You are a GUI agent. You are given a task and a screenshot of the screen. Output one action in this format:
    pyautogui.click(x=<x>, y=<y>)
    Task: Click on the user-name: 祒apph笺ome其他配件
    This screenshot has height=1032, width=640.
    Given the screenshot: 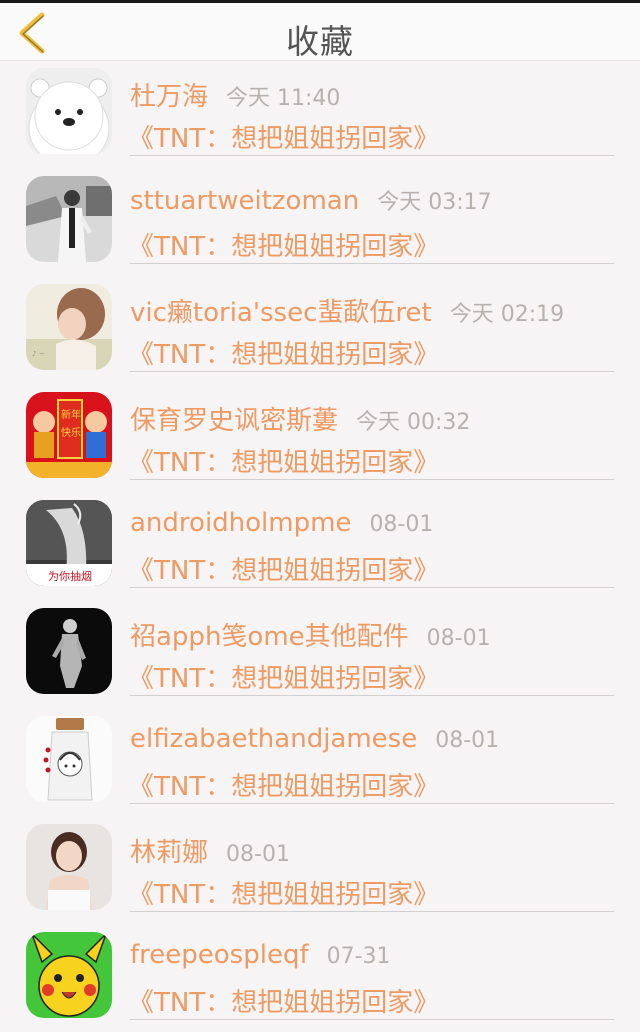 What is the action you would take?
    pyautogui.click(x=269, y=637)
    